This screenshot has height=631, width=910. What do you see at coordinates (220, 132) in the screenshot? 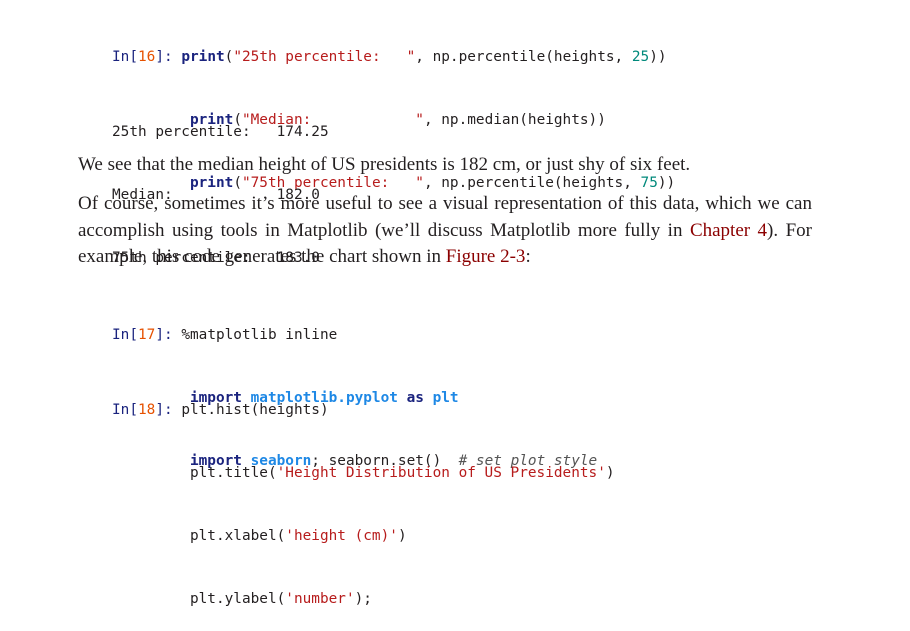
I see `output-line: 25th percentile: 174.25` at bounding box center [220, 132].